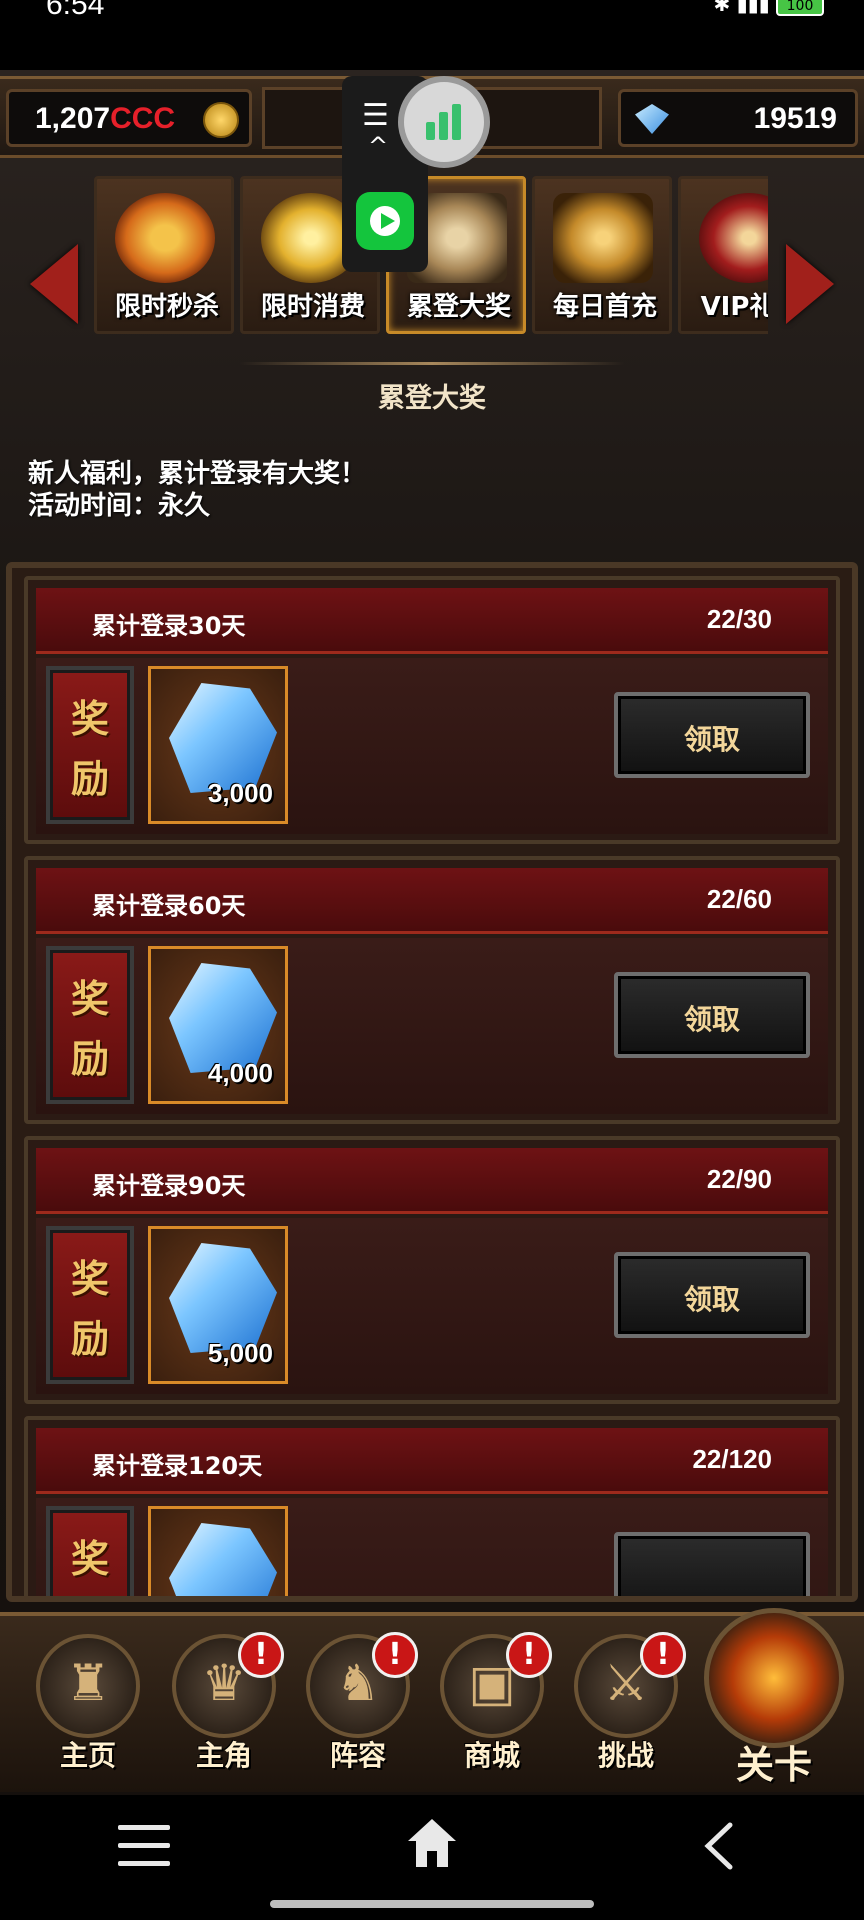 Image resolution: width=864 pixels, height=1920 pixels. What do you see at coordinates (240, 793) in the screenshot?
I see `reward-quantity: 3,000` at bounding box center [240, 793].